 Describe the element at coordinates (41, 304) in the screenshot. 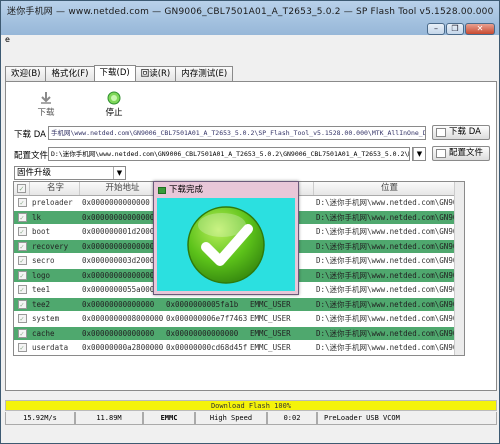

I see `cell-name: tee2` at that location.